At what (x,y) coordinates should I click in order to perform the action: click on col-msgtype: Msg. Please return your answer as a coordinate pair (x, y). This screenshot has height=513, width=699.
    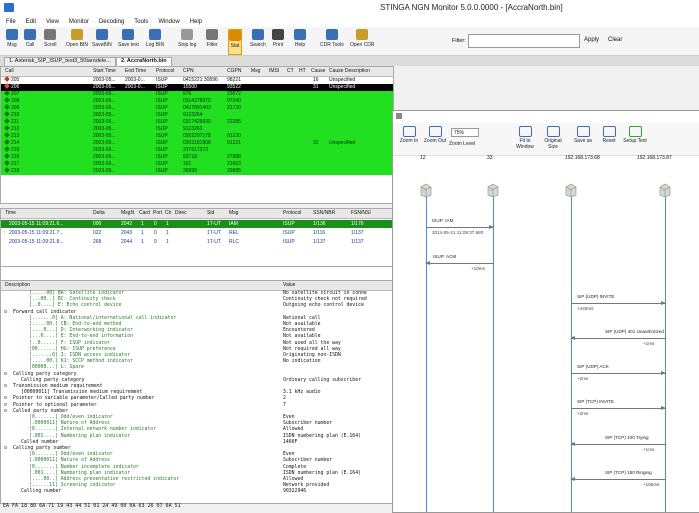
    Looking at the image, I should click on (233, 213).